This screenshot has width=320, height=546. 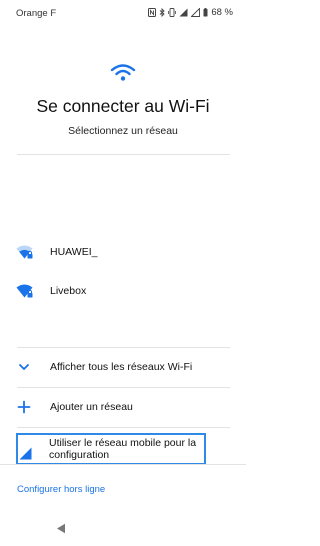 I want to click on network-item-livebox: Livebox, so click(x=123, y=292).